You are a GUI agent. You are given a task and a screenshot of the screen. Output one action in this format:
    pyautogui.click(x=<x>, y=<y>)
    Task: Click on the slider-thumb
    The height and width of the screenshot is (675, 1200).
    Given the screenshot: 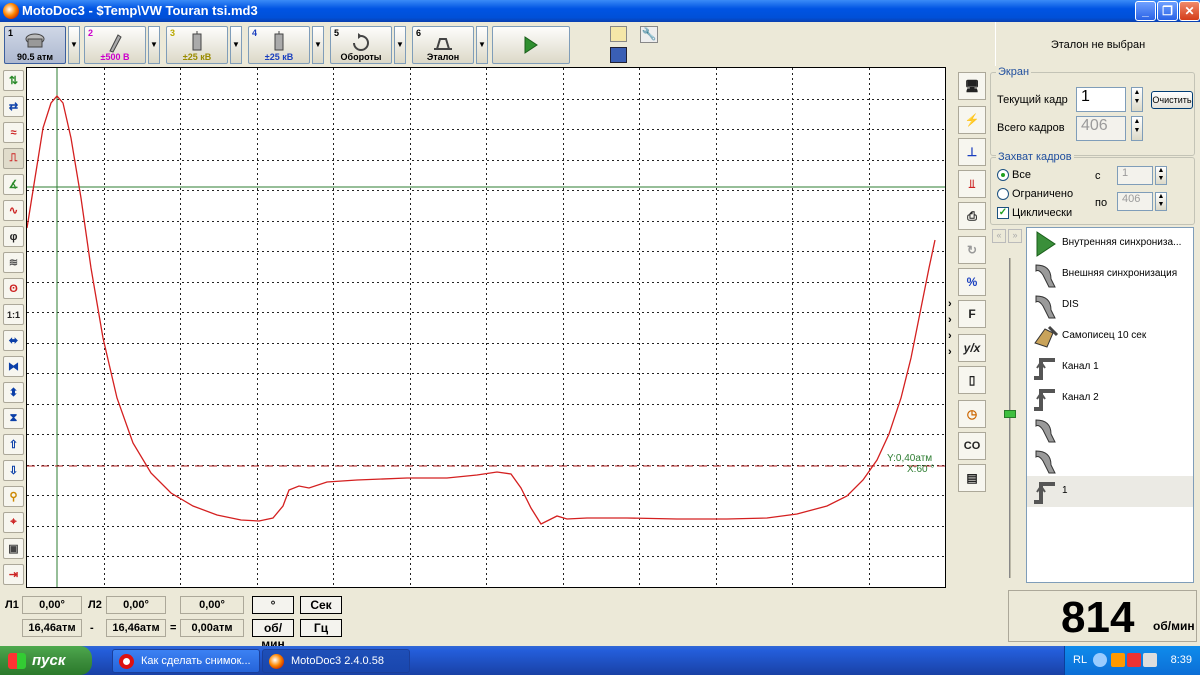 What is the action you would take?
    pyautogui.click(x=1010, y=414)
    